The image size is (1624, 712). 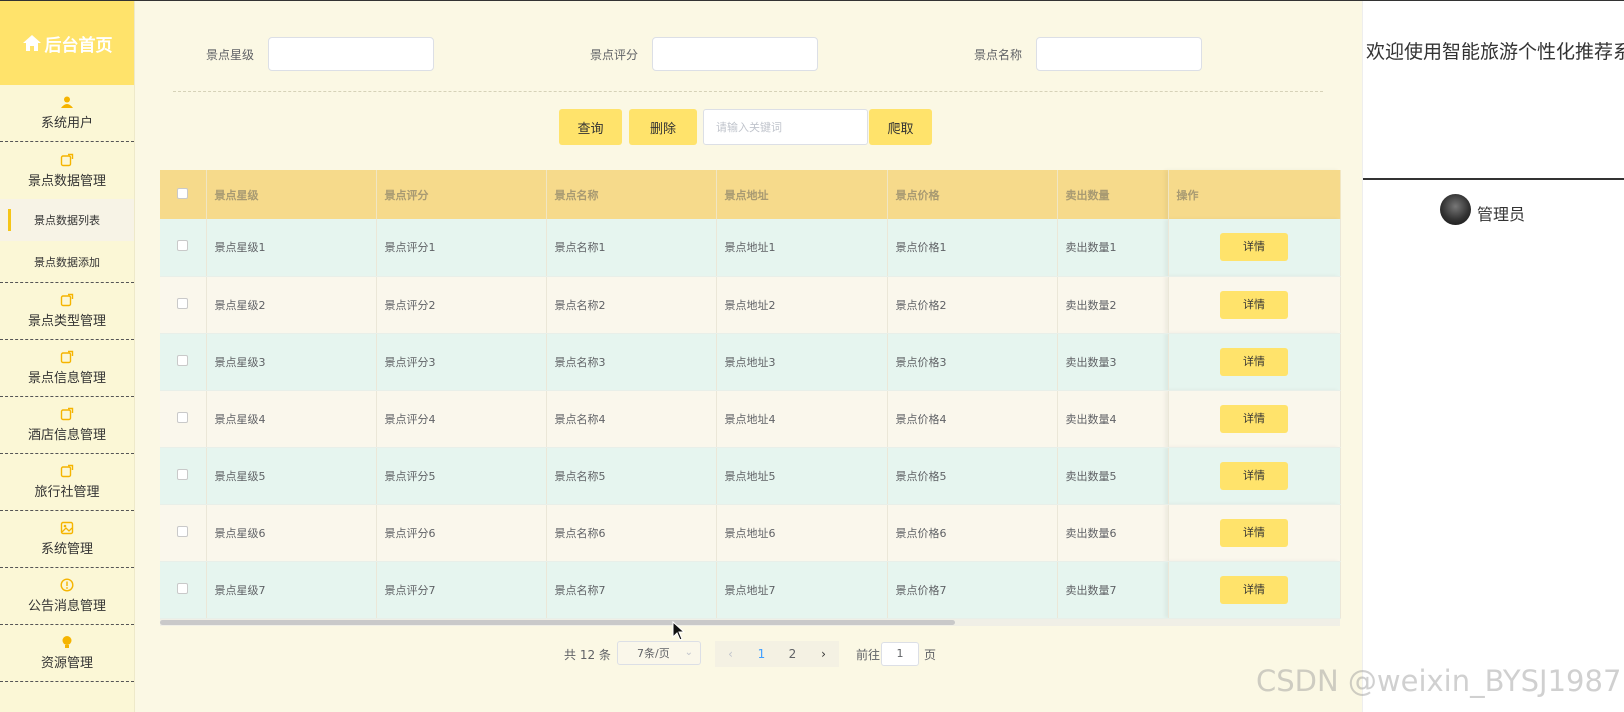 What do you see at coordinates (67, 368) in the screenshot?
I see `sidebar-item-scenic-info: 景点信息管理` at bounding box center [67, 368].